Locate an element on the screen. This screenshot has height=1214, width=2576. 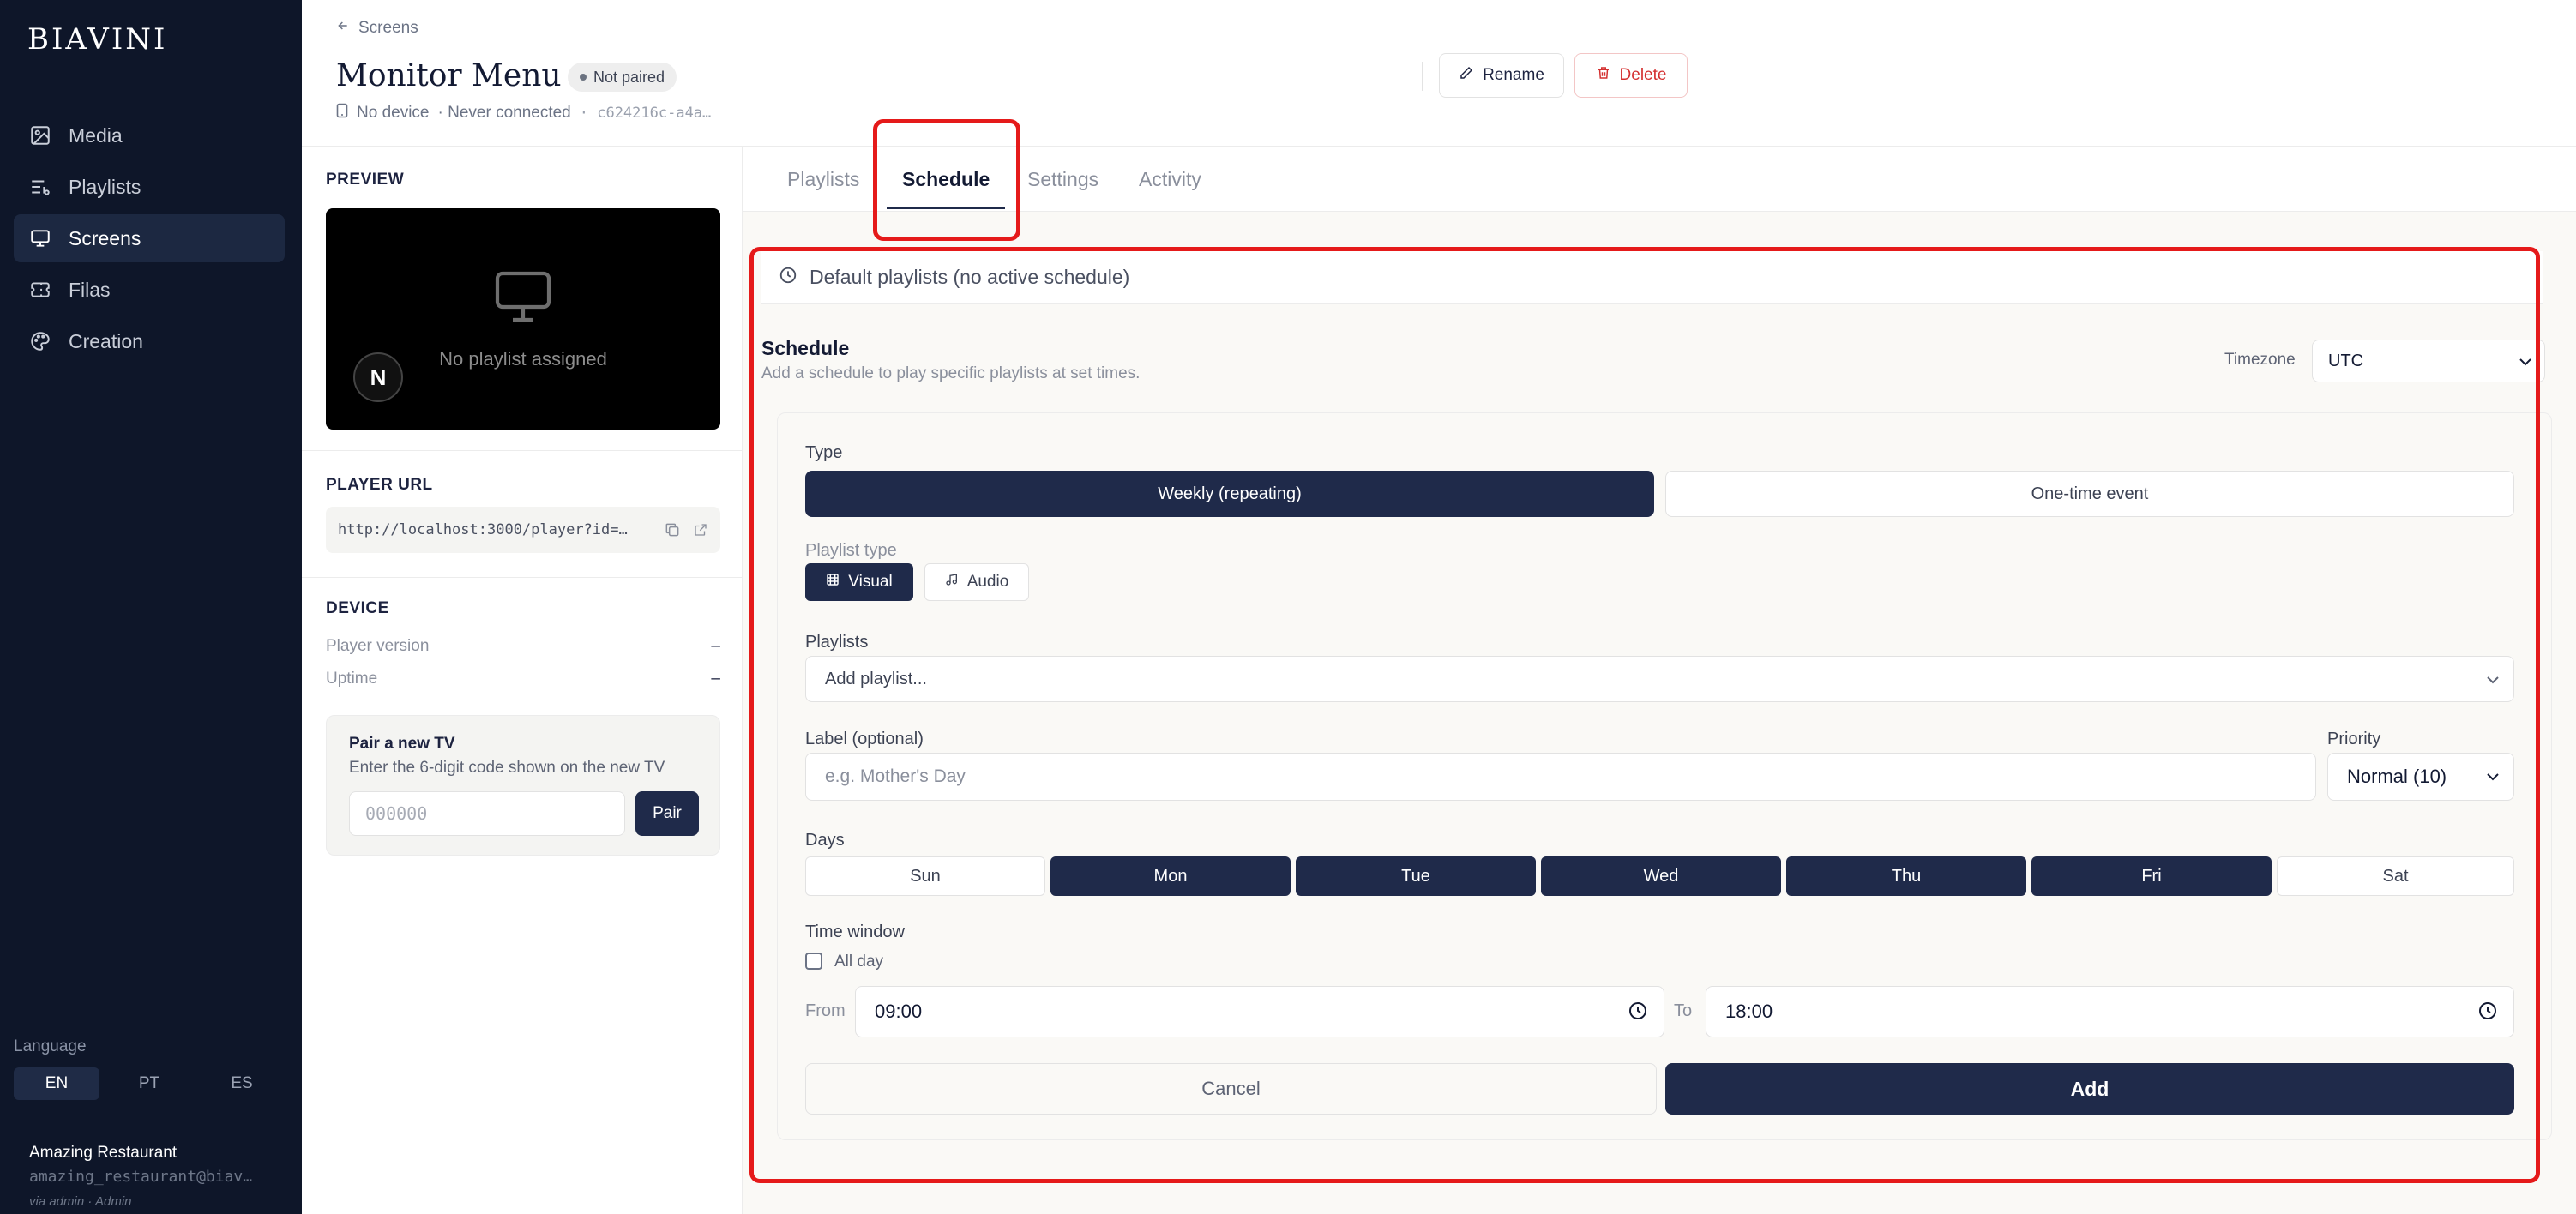
palette-icon is located at coordinates (40, 341).